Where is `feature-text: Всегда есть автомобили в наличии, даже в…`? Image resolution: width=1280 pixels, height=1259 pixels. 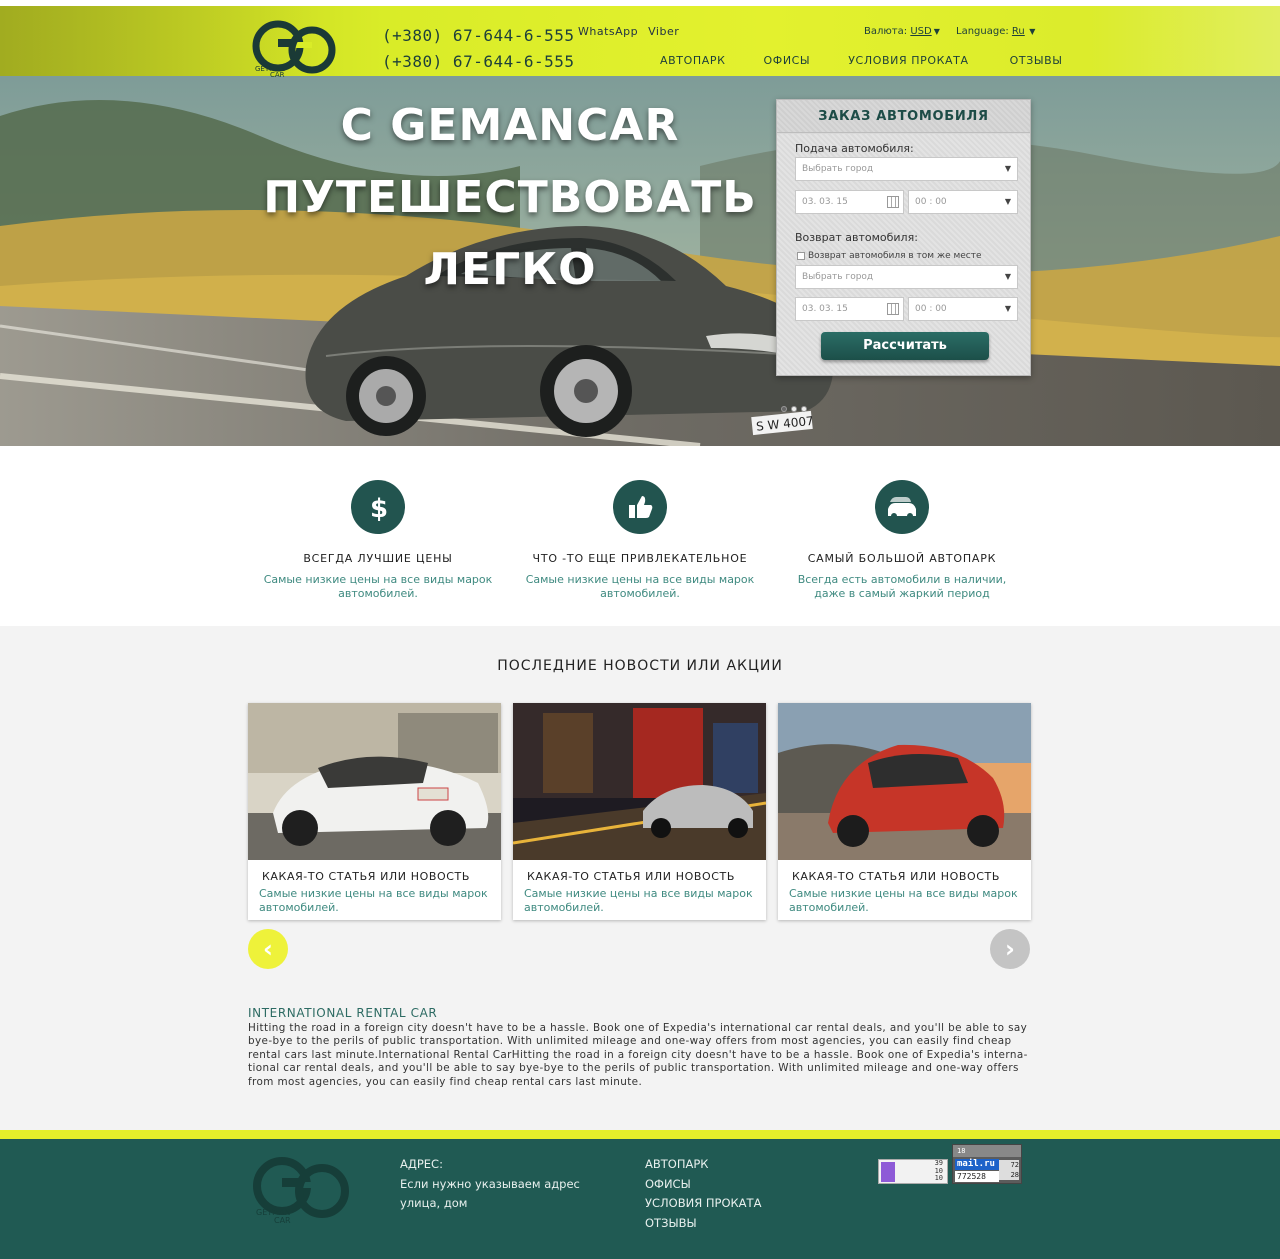 feature-text: Всегда есть автомобили в наличии, даже в… is located at coordinates (902, 586).